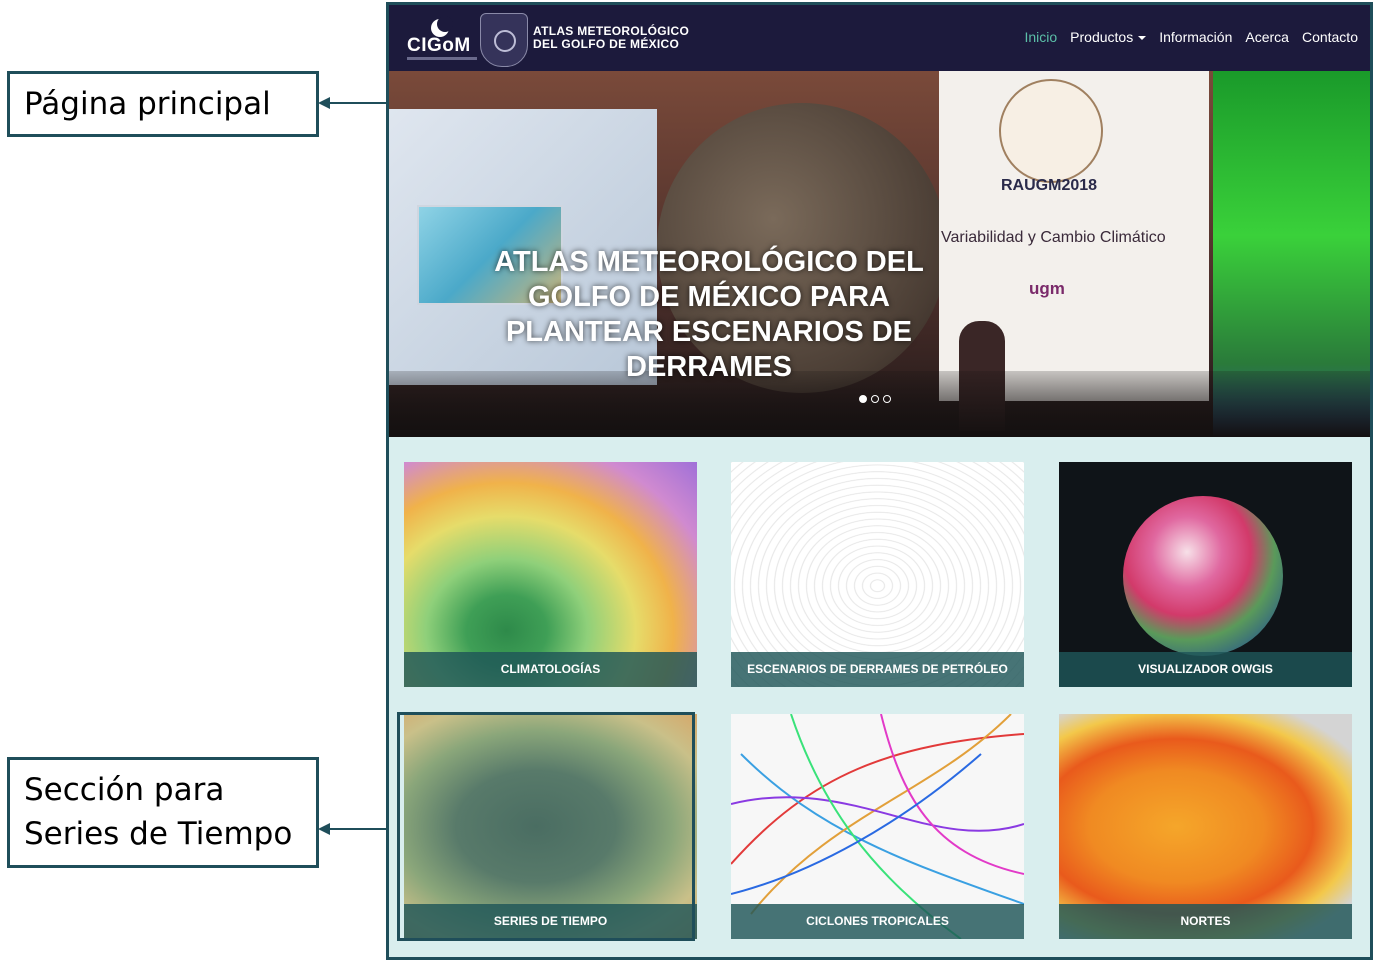 The width and height of the screenshot is (1373, 962). What do you see at coordinates (550, 669) in the screenshot?
I see `tile-caption-climatologias: CLIMATOLOGÍAS` at bounding box center [550, 669].